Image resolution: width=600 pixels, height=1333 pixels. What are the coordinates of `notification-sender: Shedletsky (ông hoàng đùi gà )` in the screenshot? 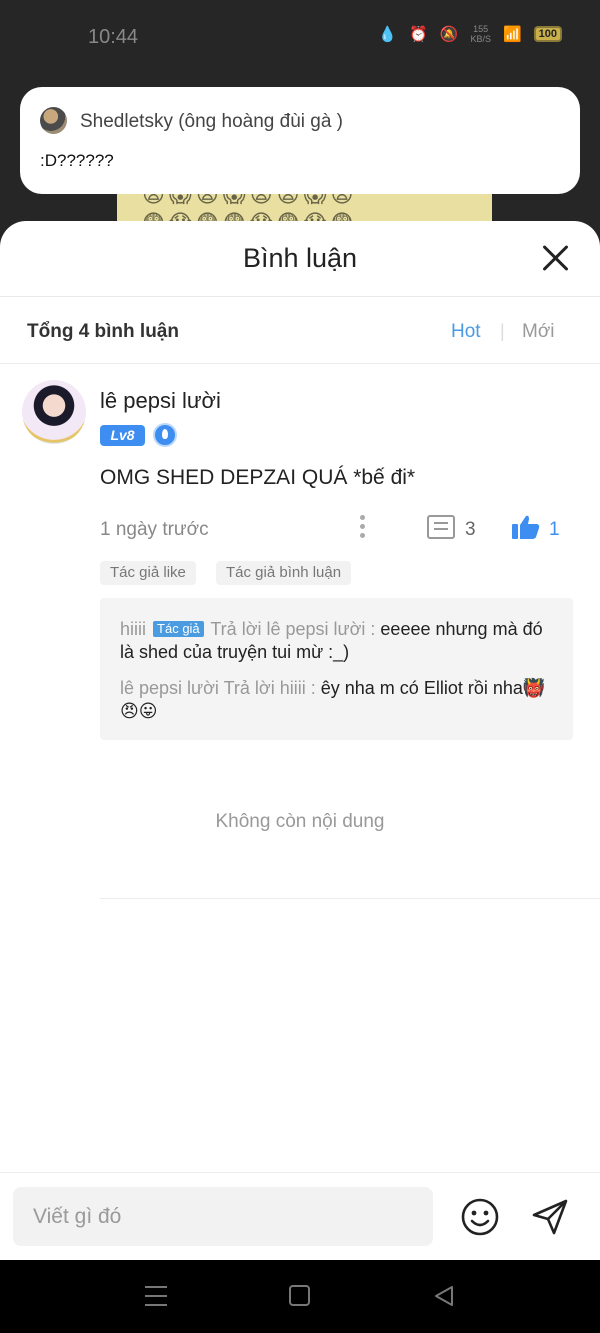 It's located at (212, 121).